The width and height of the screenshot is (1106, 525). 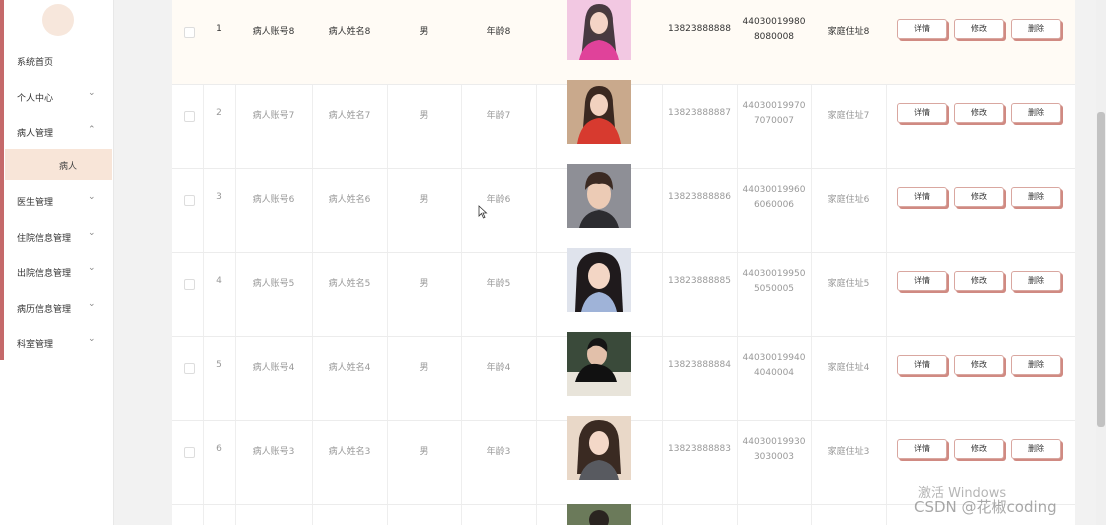 I want to click on row-index: 2, so click(x=219, y=113).